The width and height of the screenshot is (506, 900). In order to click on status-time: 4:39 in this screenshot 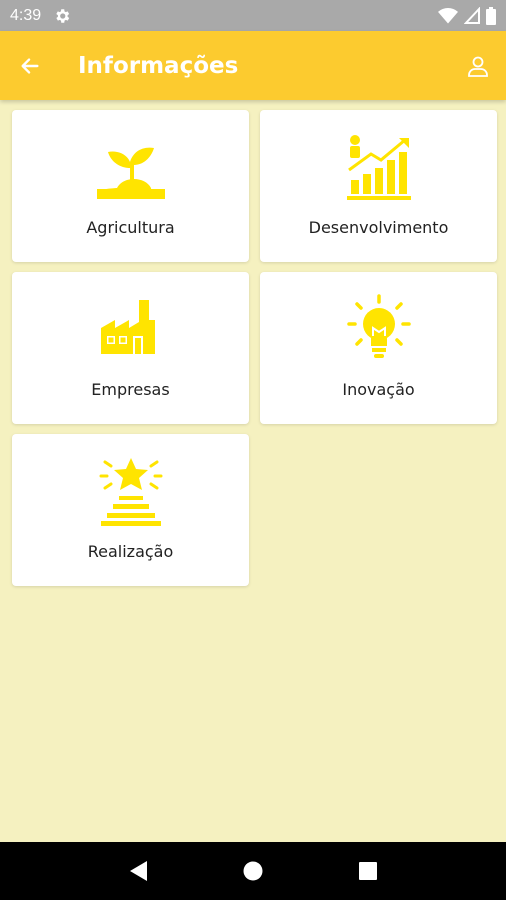, I will do `click(26, 15)`.